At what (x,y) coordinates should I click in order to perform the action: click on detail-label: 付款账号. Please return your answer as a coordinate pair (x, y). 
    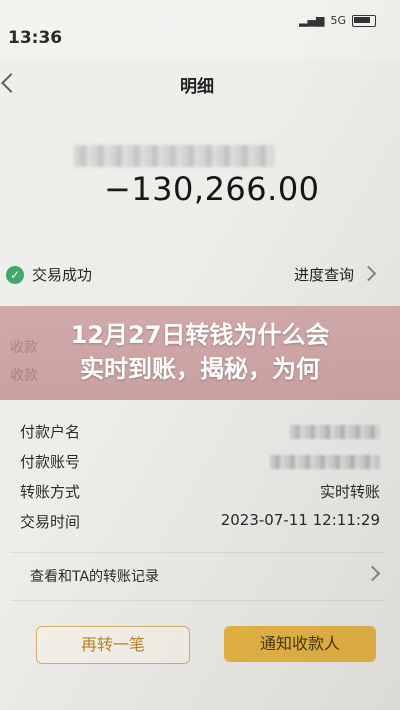
    Looking at the image, I should click on (50, 462).